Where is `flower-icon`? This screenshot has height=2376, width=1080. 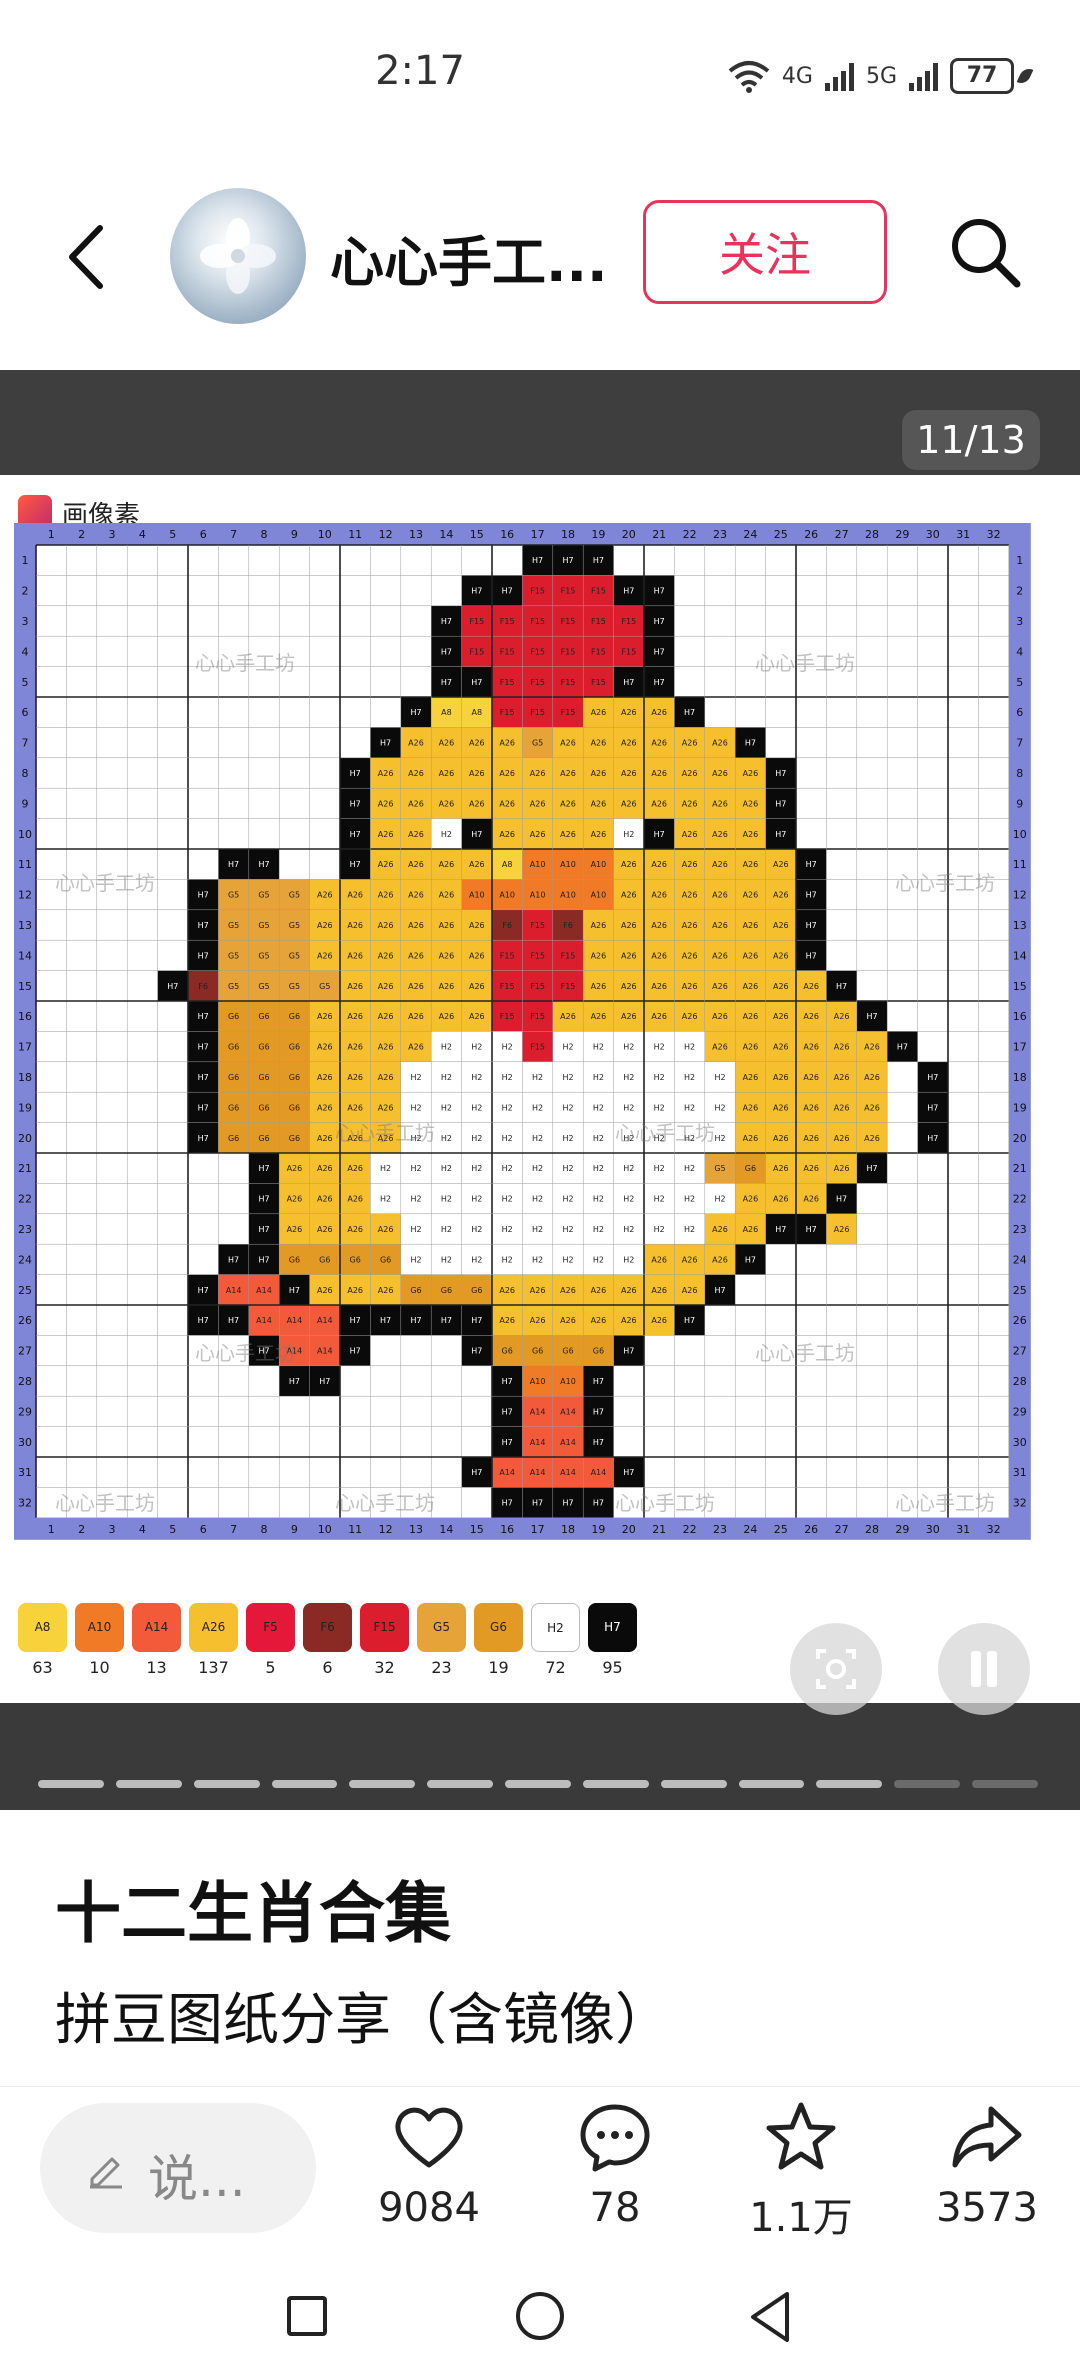
flower-icon is located at coordinates (238, 256).